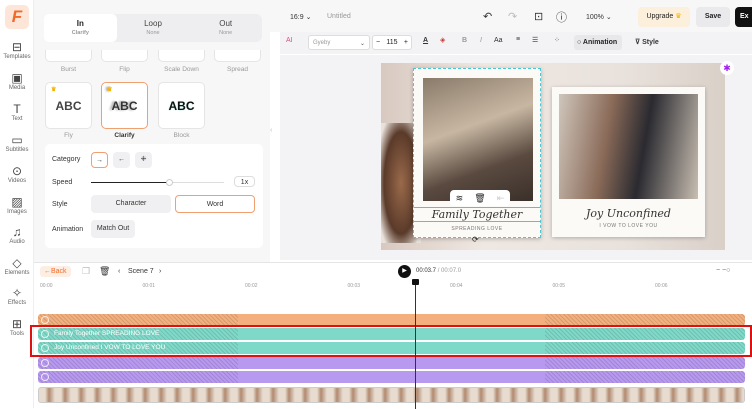  Describe the element at coordinates (713, 17) in the screenshot. I see `save-button: Save` at that location.